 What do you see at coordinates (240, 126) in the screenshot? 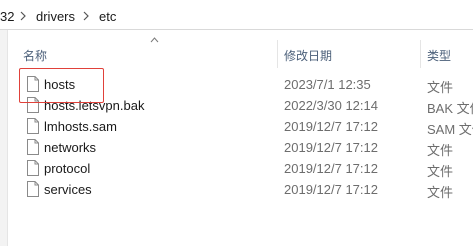
I see `file-row: lmhosts.sam 2019/12/7 17:12 SAM 文件` at bounding box center [240, 126].